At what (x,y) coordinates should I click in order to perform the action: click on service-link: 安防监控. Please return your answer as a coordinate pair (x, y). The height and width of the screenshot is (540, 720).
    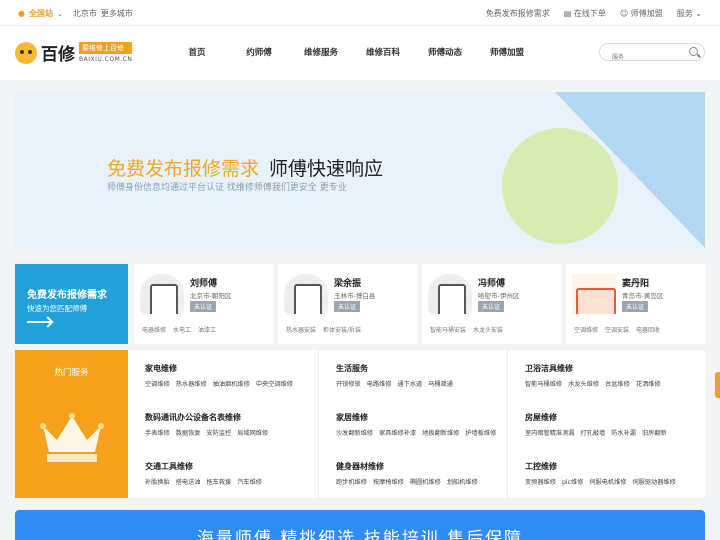
    Looking at the image, I should click on (219, 432).